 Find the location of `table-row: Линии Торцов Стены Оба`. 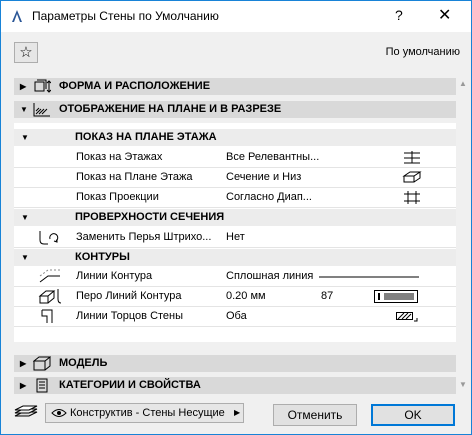

table-row: Линии Торцов Стены Оба is located at coordinates (235, 317).